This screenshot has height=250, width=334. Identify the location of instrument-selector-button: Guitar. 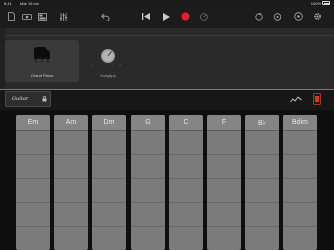
(28, 99).